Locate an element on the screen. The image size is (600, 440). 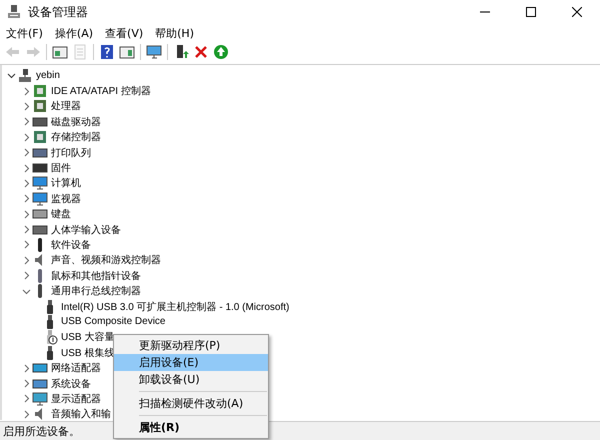
tree-item: 存储控制器 is located at coordinates (76, 137).